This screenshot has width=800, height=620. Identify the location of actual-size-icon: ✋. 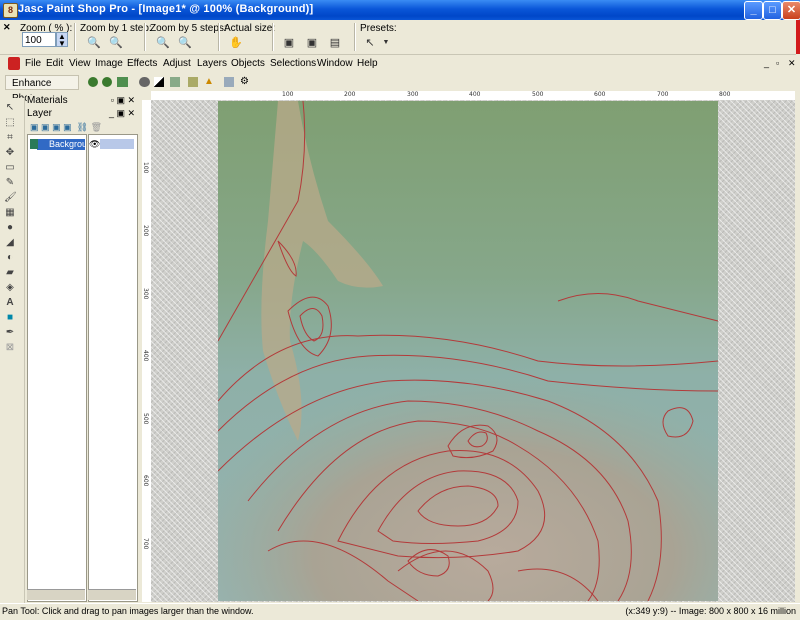
(236, 43).